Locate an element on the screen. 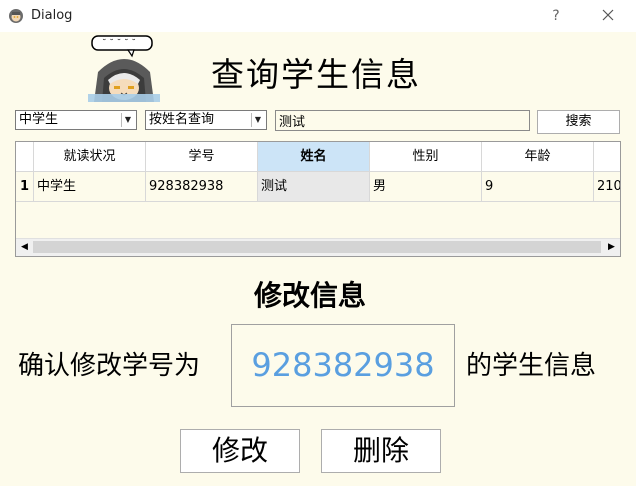 This screenshot has height=486, width=636. column-header-status: 就读状况 is located at coordinates (90, 157).